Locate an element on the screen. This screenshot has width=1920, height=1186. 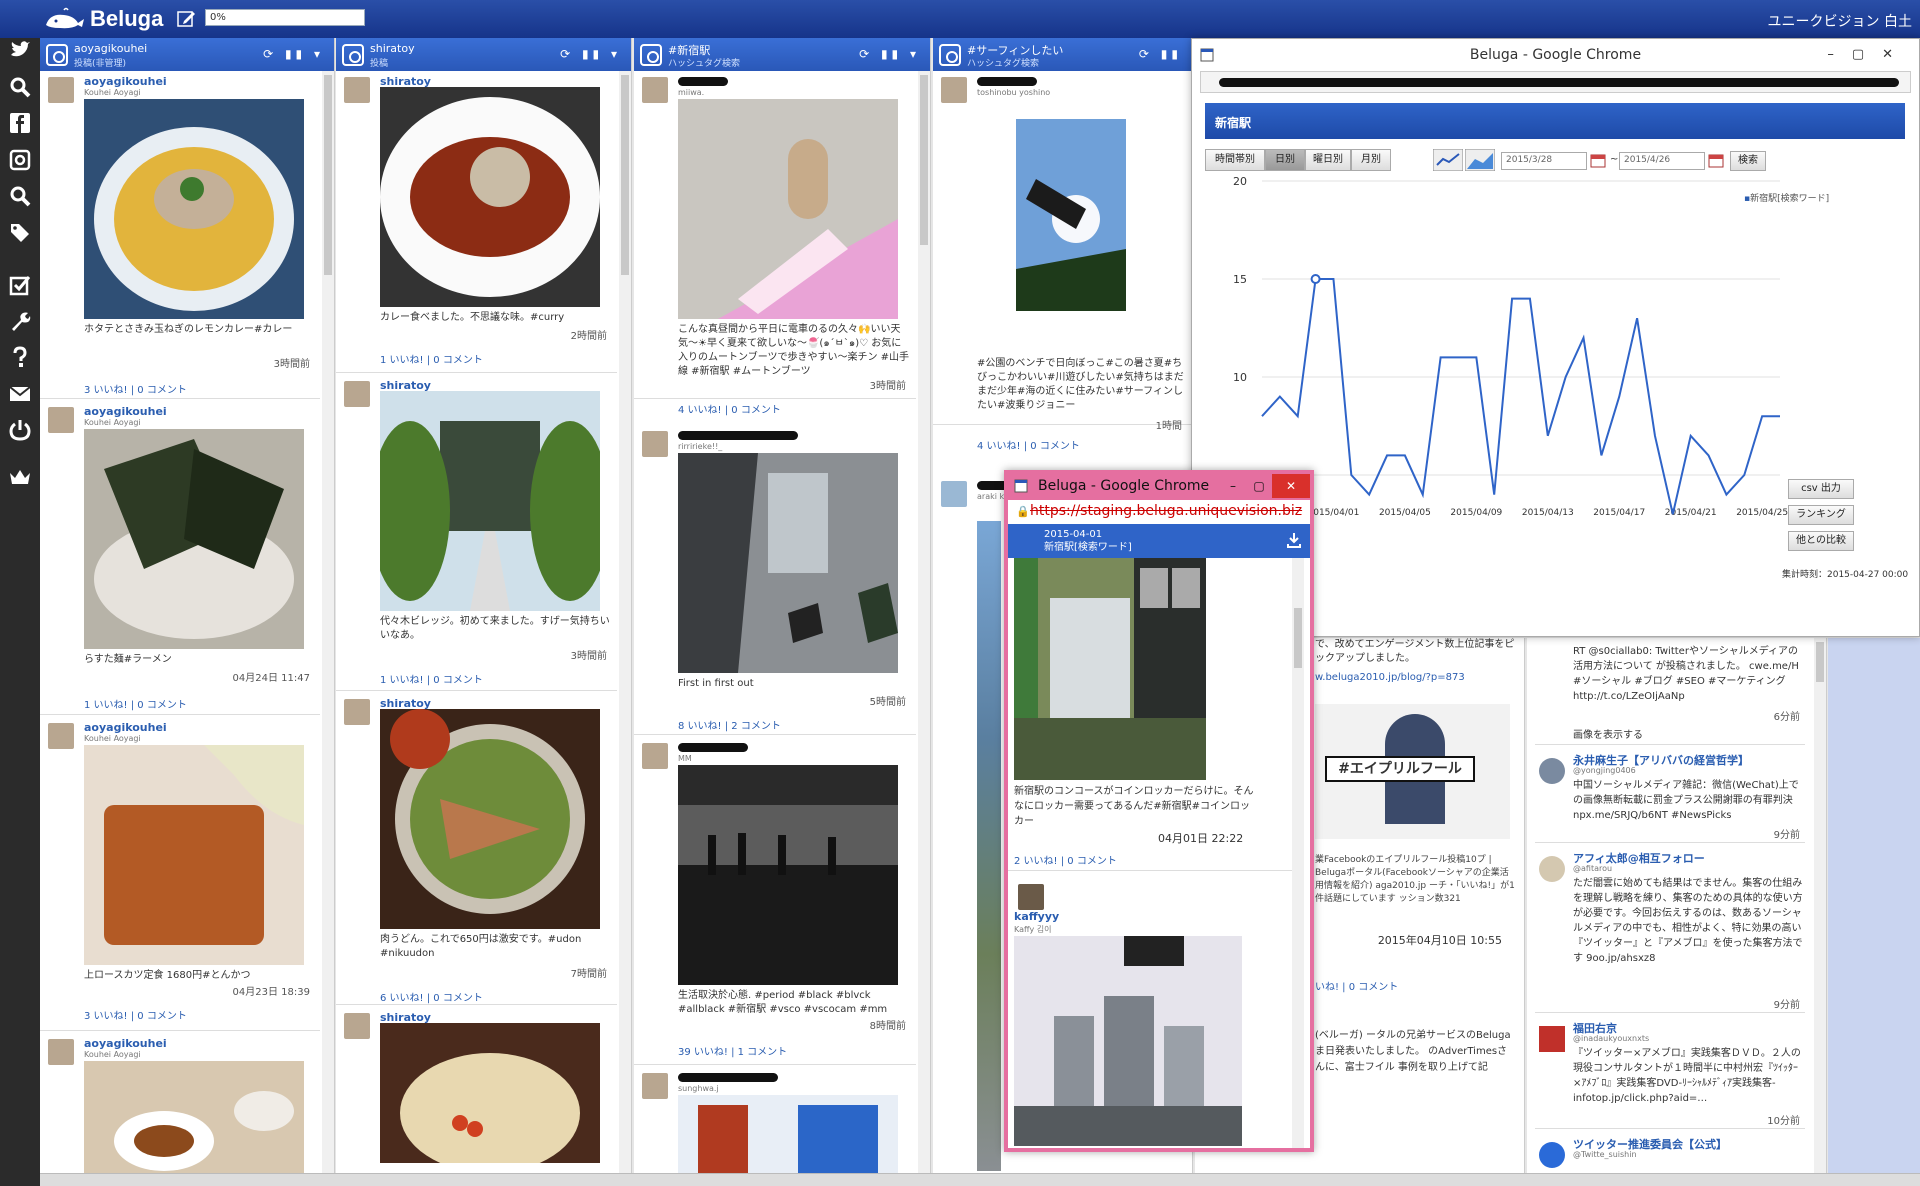
column-tools: ⟳ ▮▮ is located at coordinates (1160, 54).